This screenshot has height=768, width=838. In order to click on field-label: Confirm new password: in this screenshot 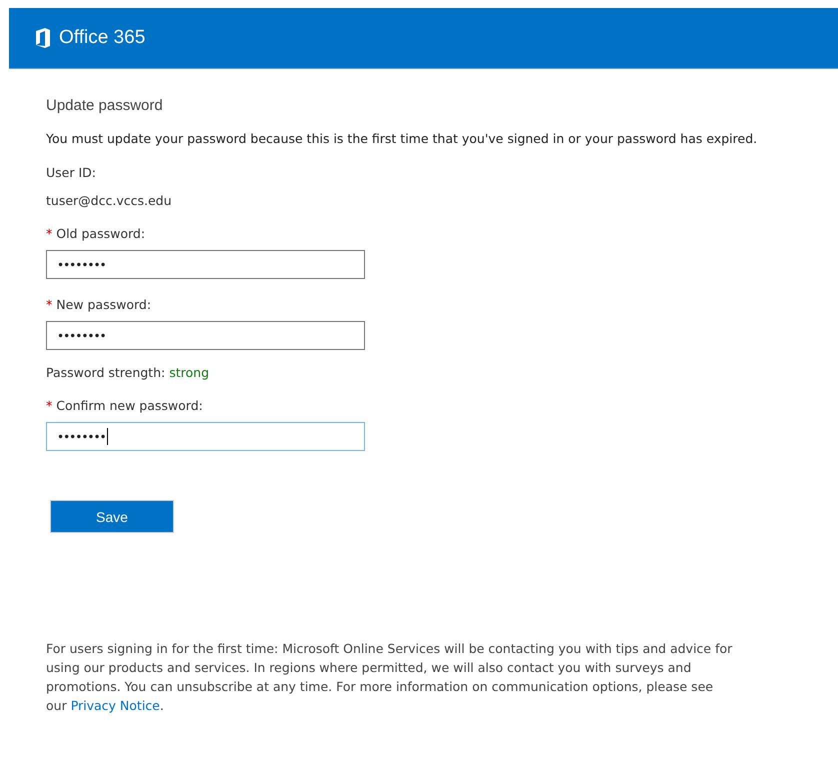, I will do `click(129, 405)`.